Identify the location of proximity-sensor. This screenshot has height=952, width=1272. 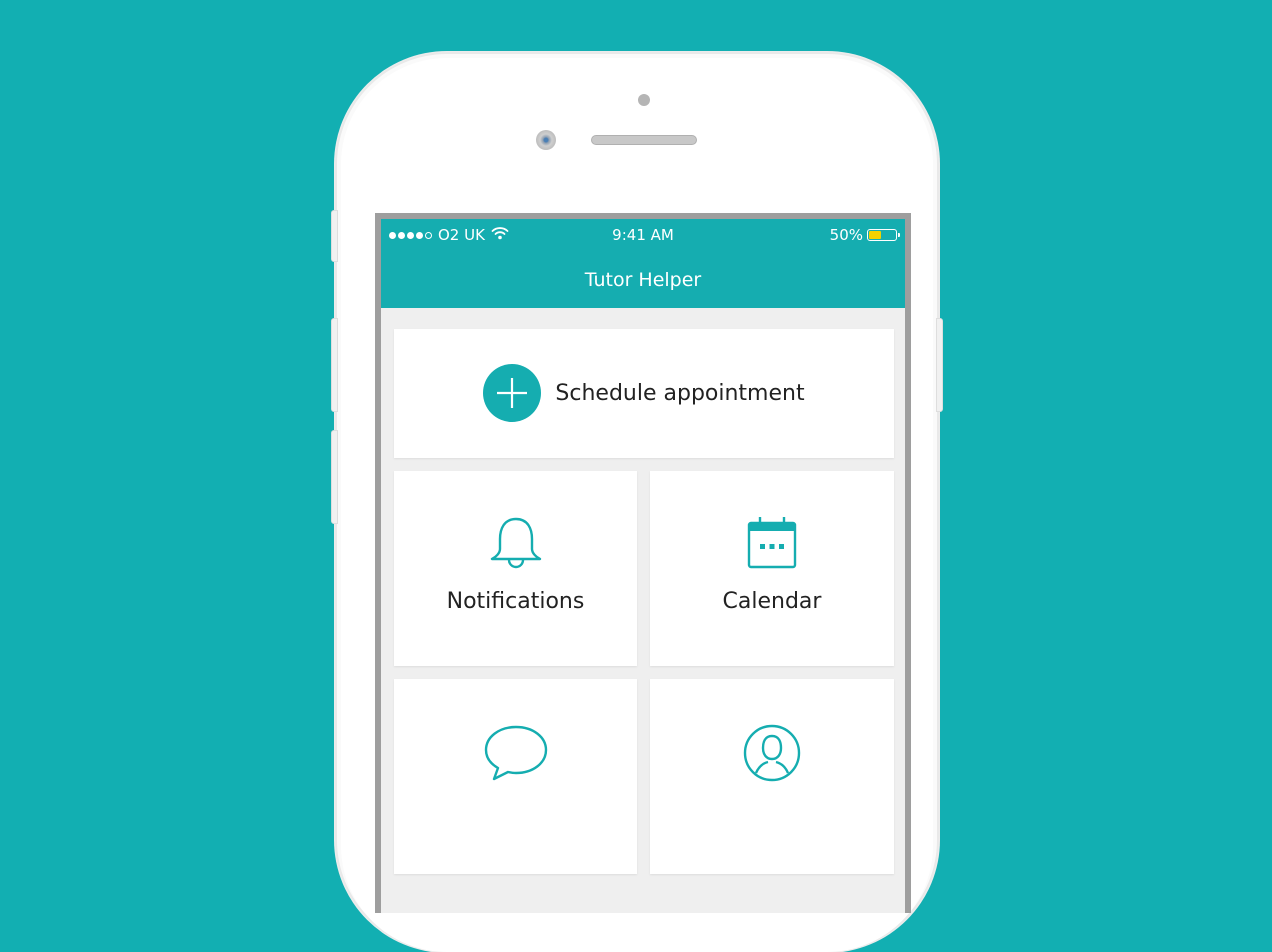
(644, 100).